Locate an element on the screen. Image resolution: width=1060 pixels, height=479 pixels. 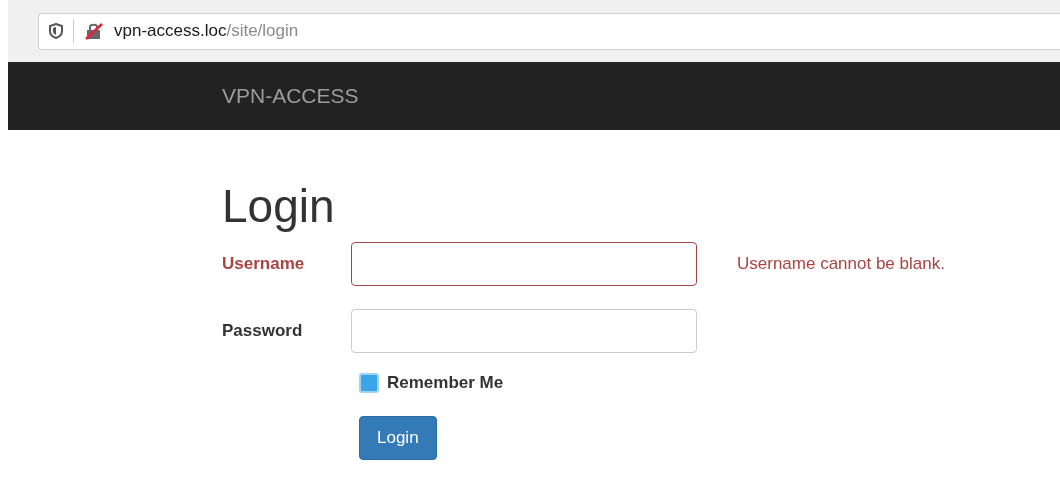
login-button: Login is located at coordinates (398, 437).